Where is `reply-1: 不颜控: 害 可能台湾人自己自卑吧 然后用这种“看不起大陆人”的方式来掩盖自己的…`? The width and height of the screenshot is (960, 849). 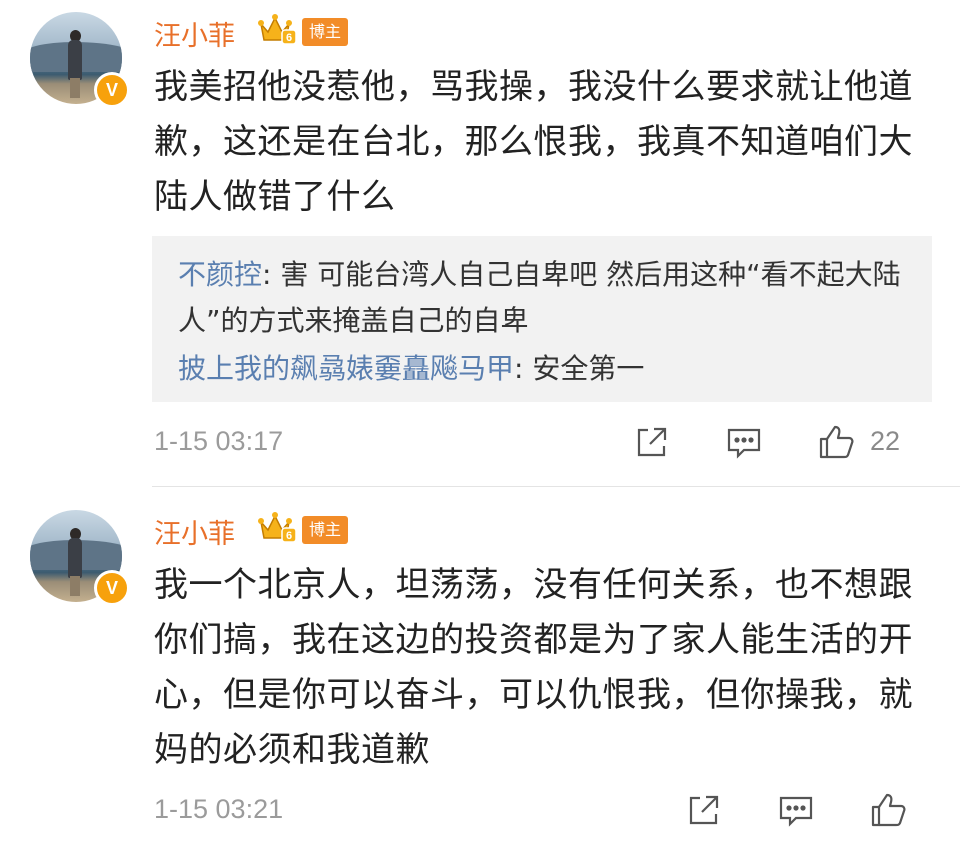
reply-1: 不颜控: 害 可能台湾人自己自卑吧 然后用这种“看不起大陆人”的方式来掩盖自己的… is located at coordinates (548, 298).